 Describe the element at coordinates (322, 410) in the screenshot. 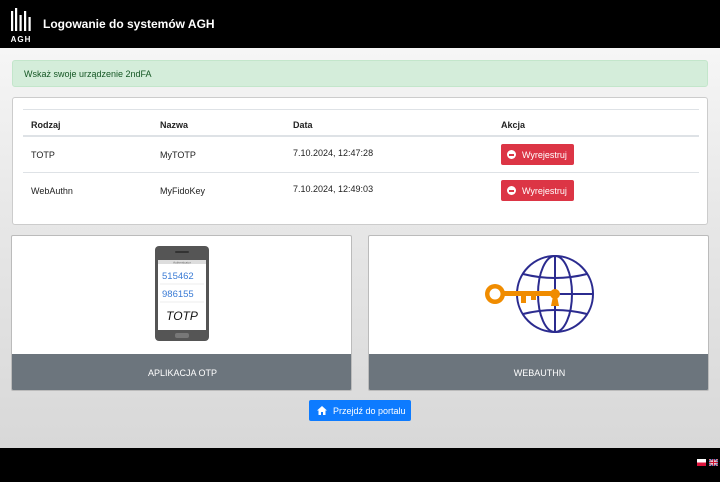

I see `home-icon` at that location.